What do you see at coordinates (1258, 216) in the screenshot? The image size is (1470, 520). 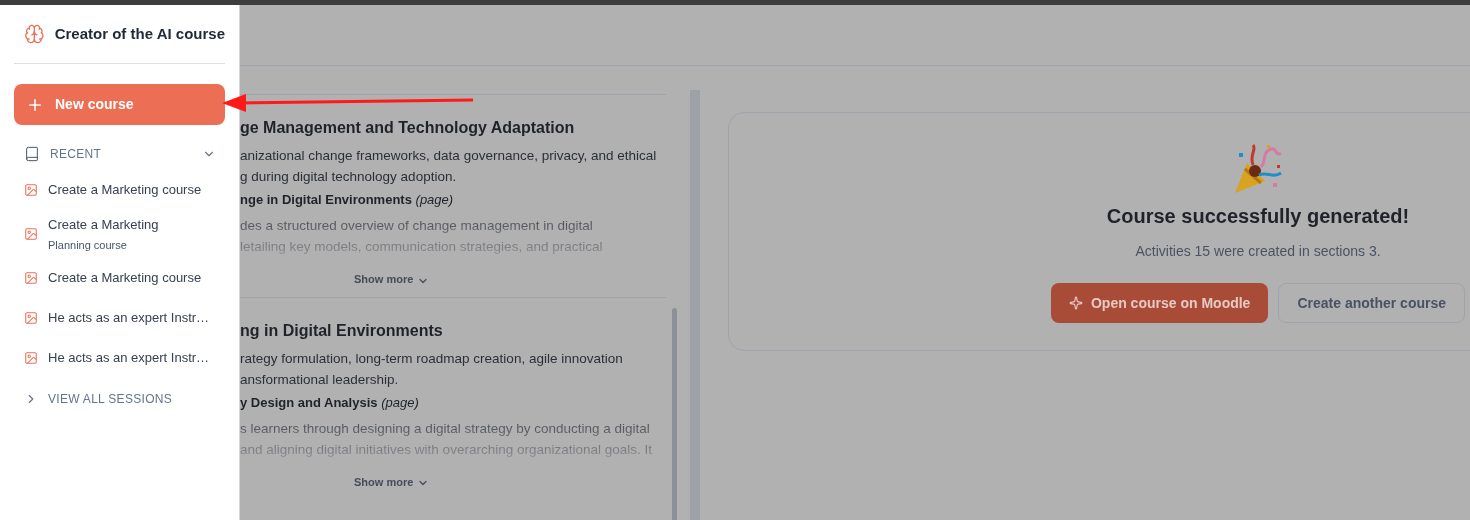 I see `success-title: Course successfully generated!` at bounding box center [1258, 216].